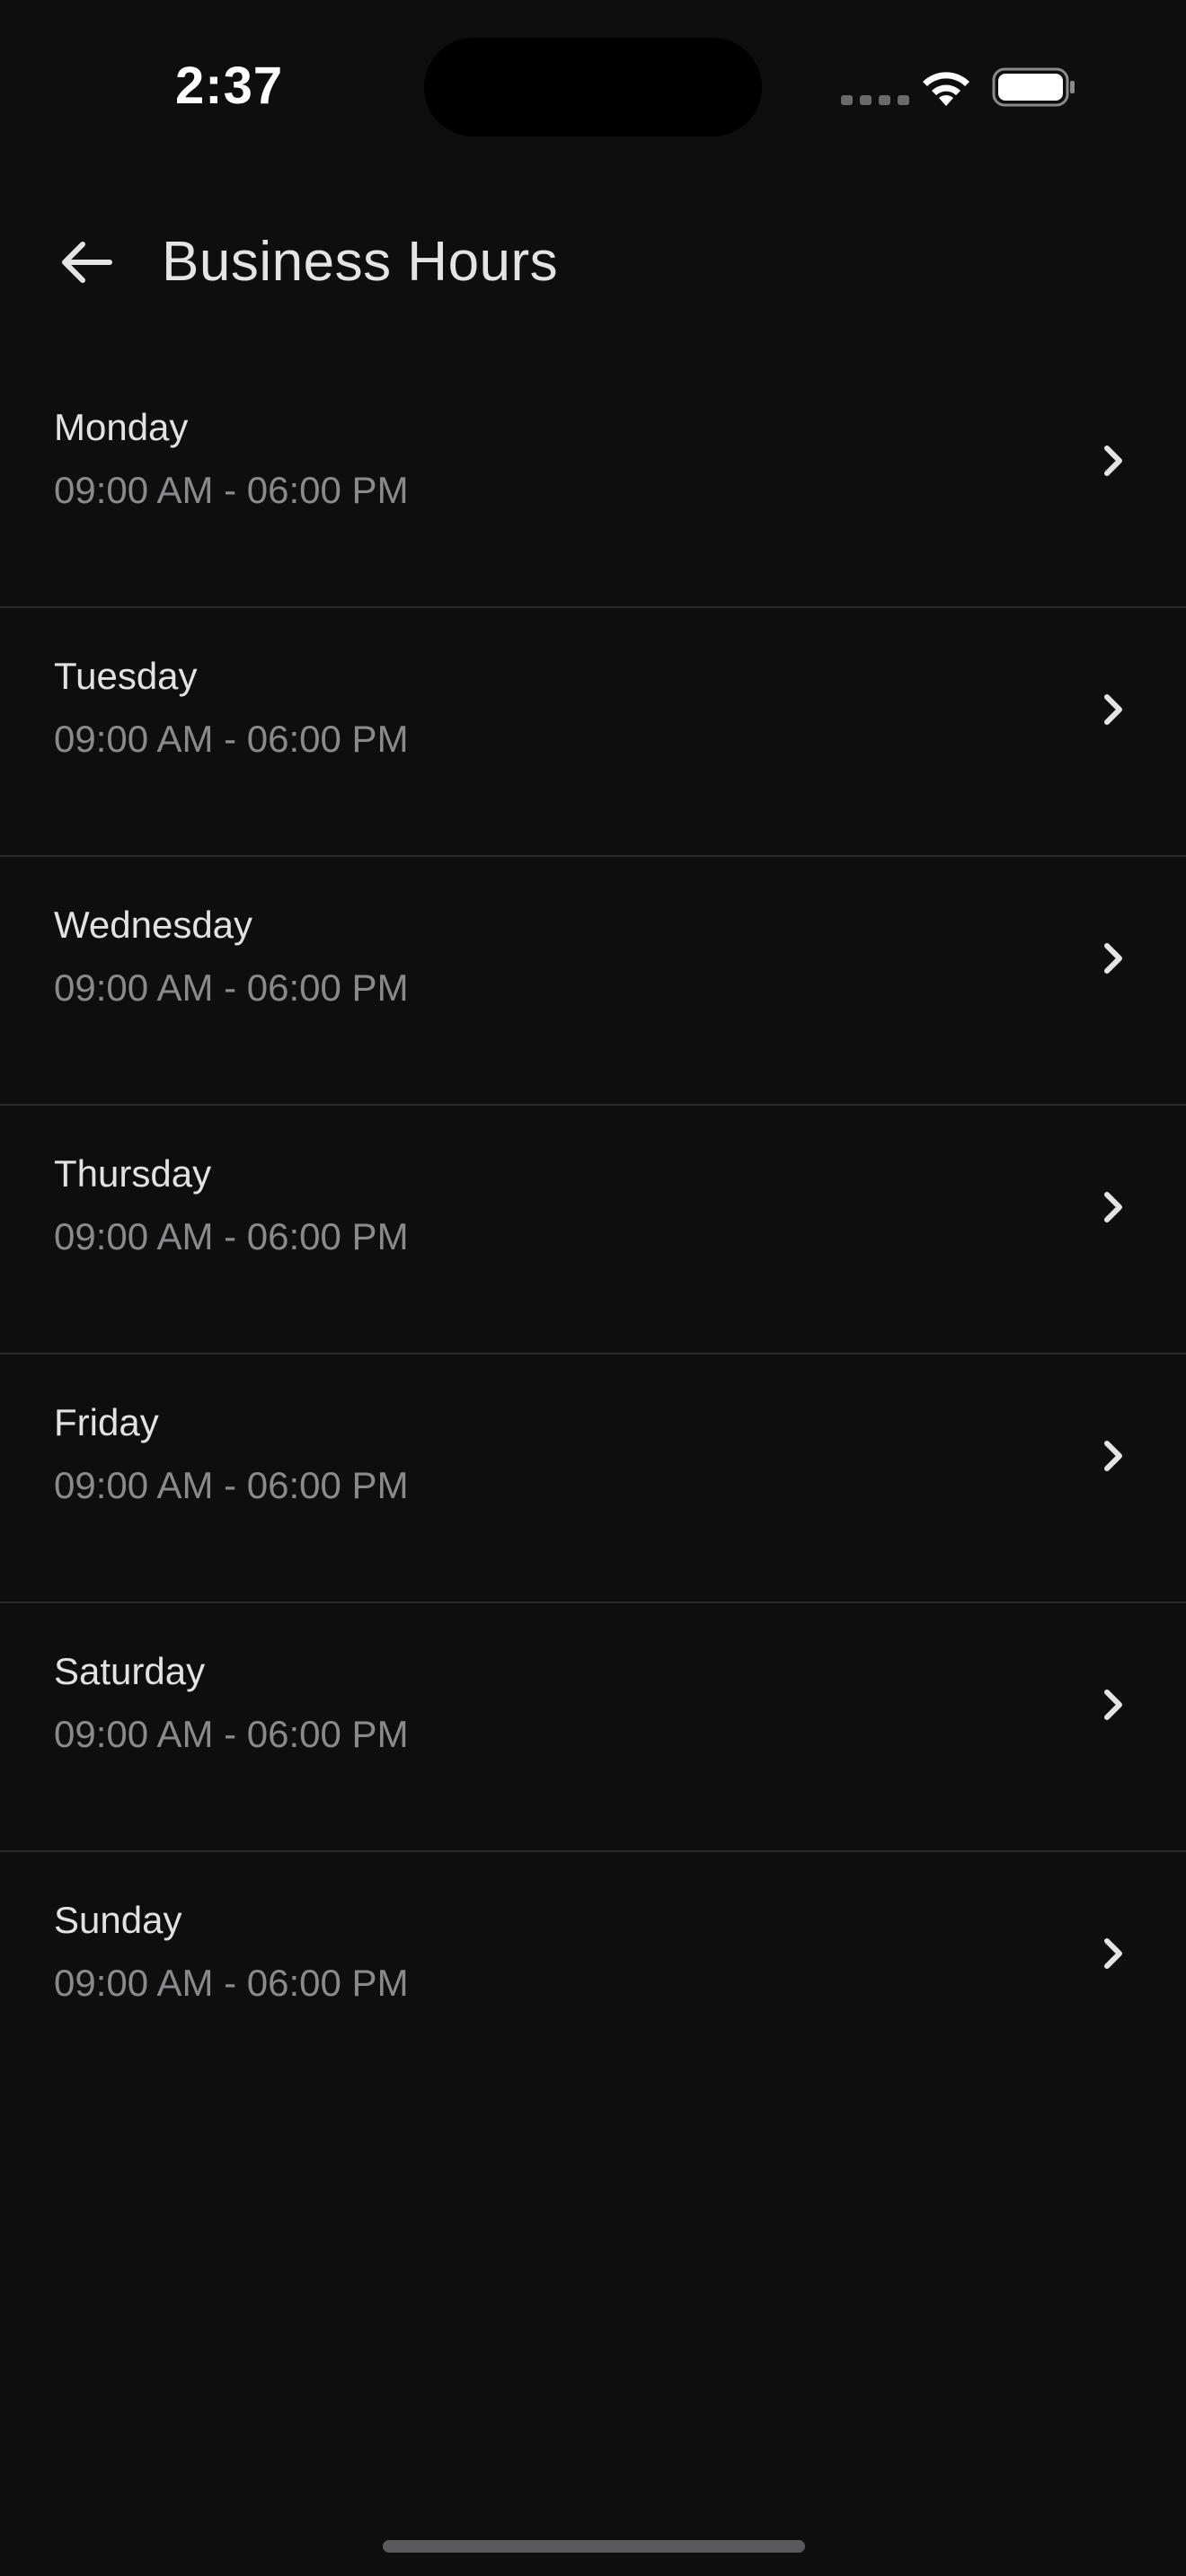  I want to click on arrow-left-icon, so click(87, 262).